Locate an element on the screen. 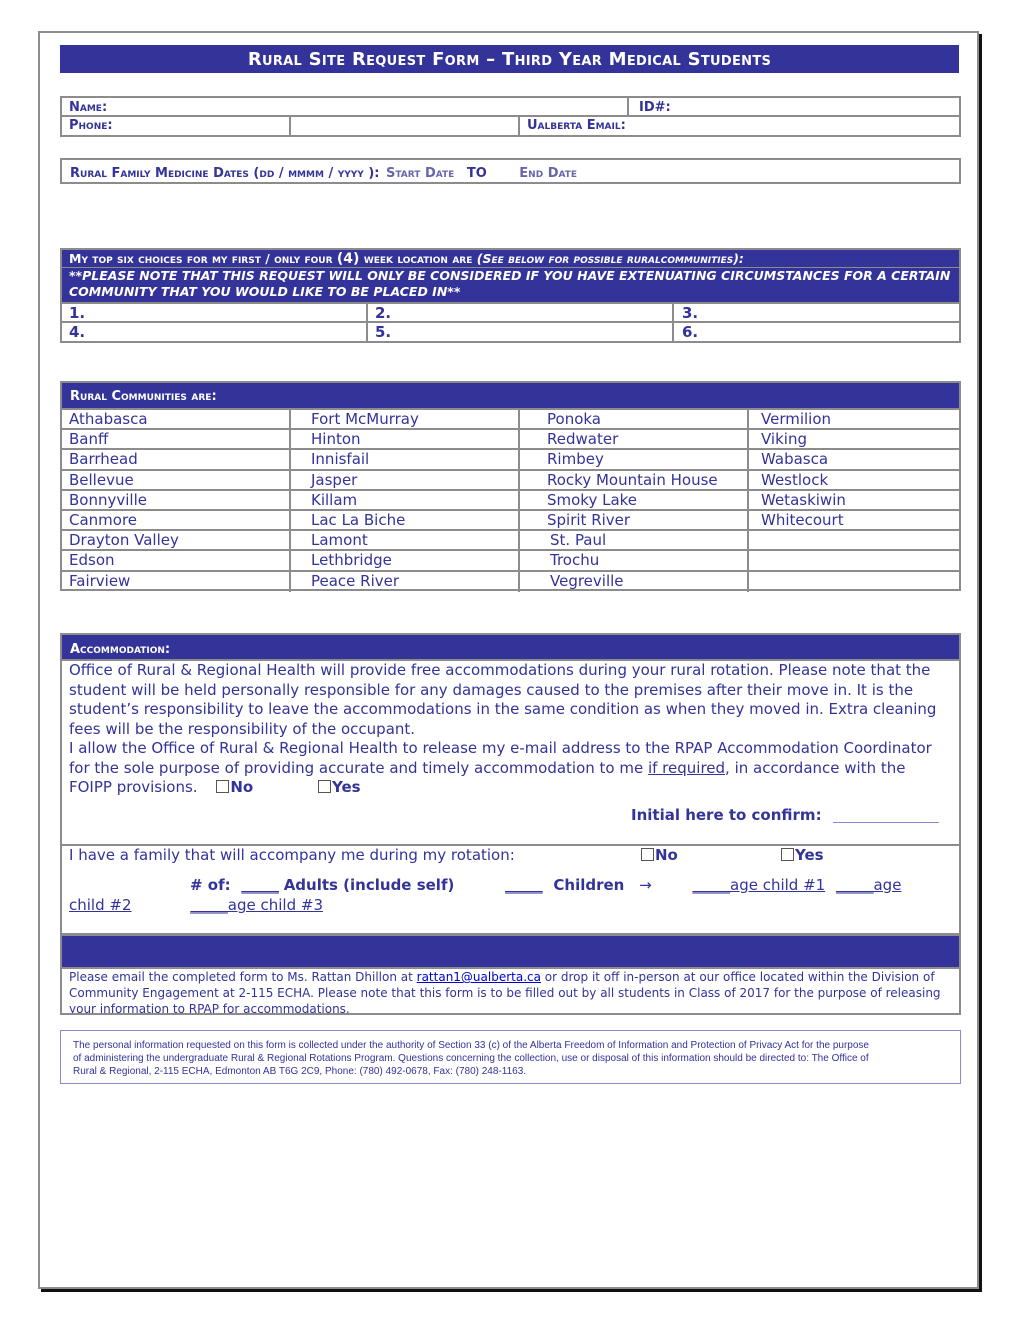 This screenshot has height=1320, width=1020. community-cell: Jasper is located at coordinates (405, 479).